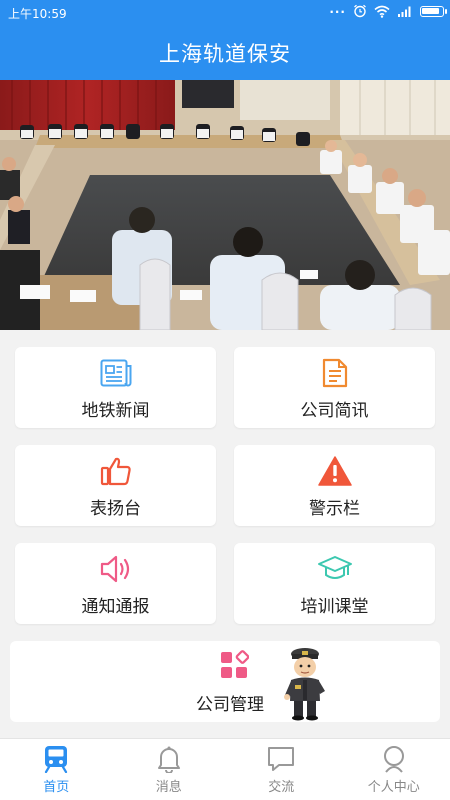 The width and height of the screenshot is (450, 800). What do you see at coordinates (334, 373) in the screenshot?
I see `document-icon` at bounding box center [334, 373].